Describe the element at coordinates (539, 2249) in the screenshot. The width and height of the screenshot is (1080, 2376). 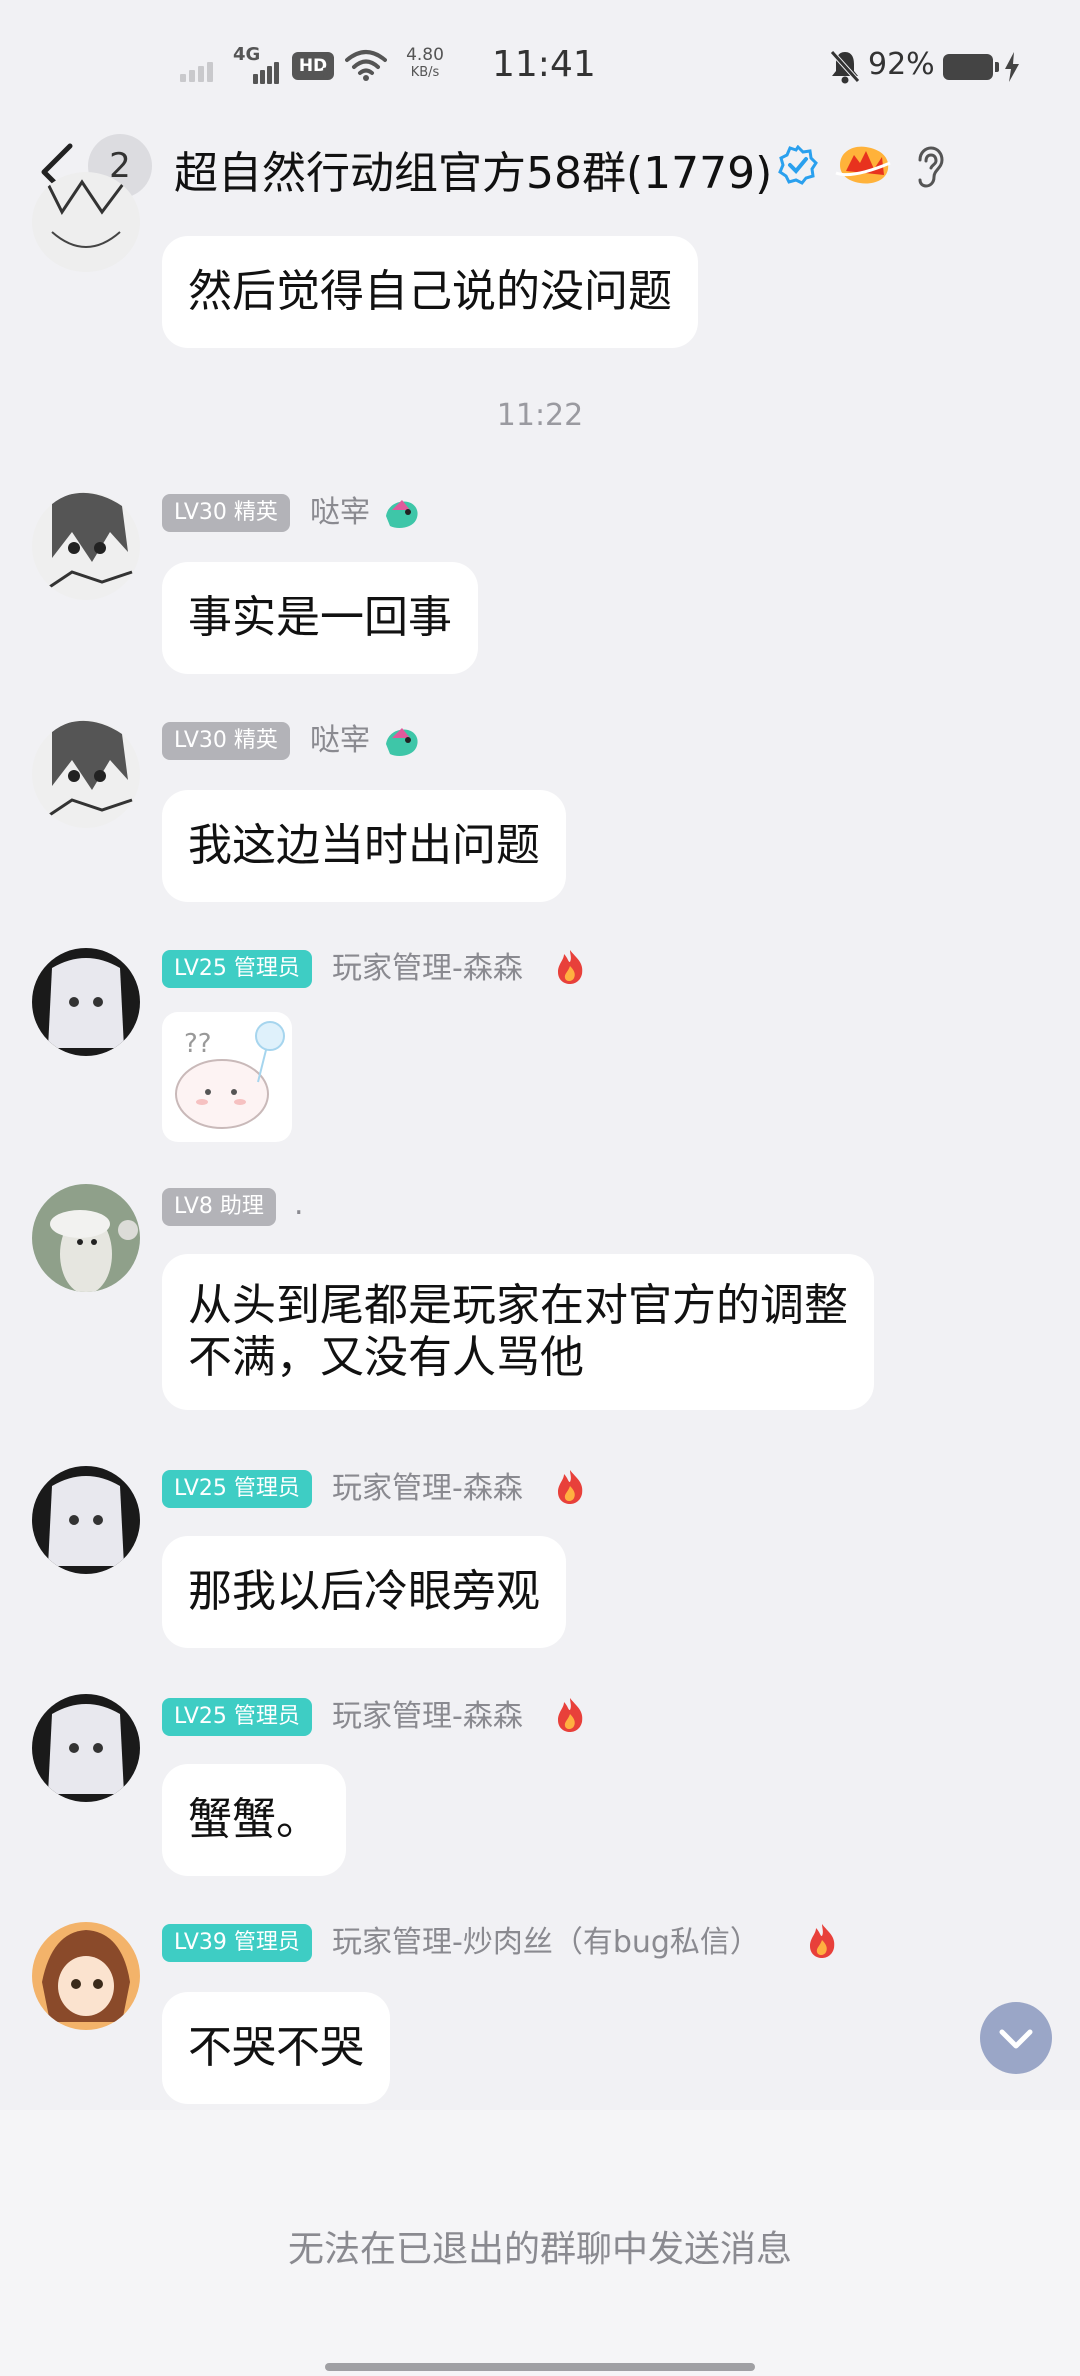
I see `cannot-send-notice: 无法在已退出的群聊中发送消息` at that location.